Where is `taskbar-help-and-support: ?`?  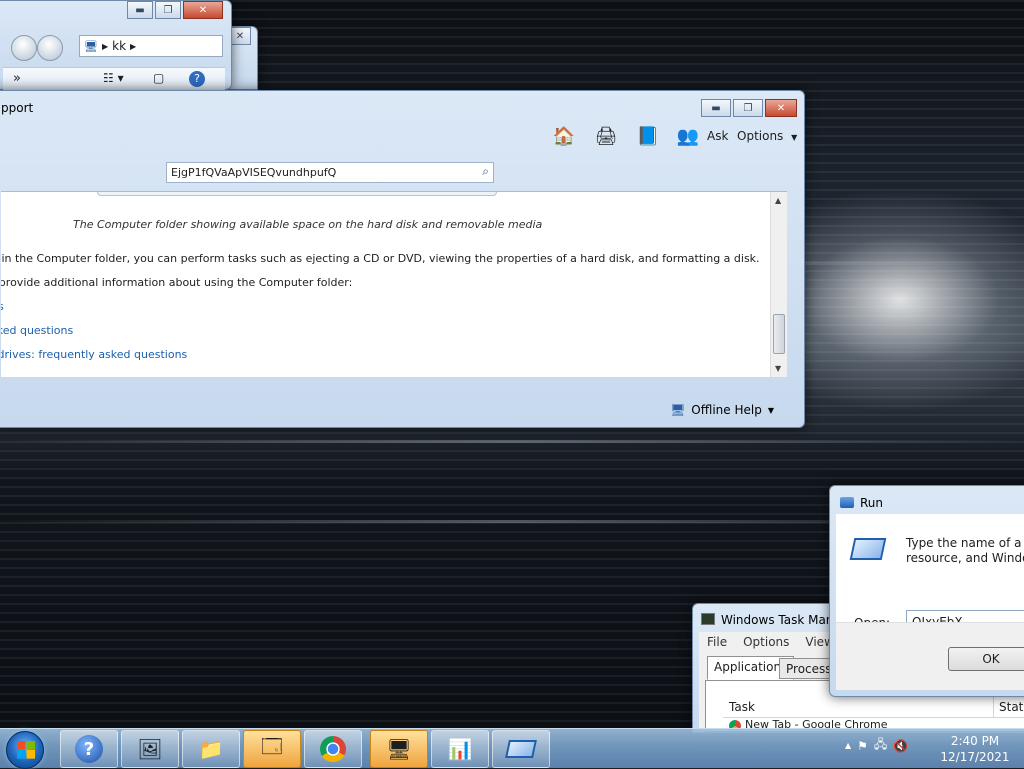 taskbar-help-and-support: ? is located at coordinates (89, 749).